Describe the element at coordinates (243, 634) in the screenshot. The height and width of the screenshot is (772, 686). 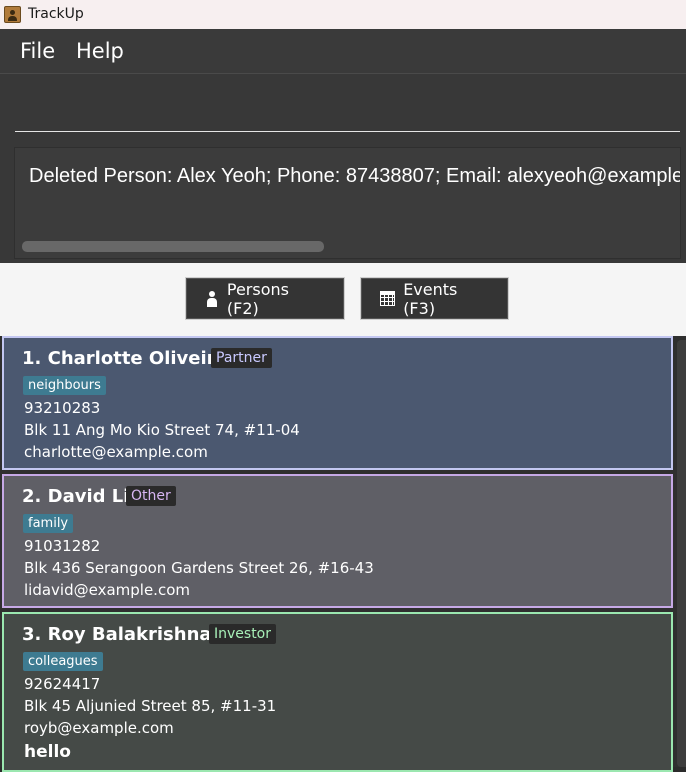
I see `relation-badge: Investor` at that location.